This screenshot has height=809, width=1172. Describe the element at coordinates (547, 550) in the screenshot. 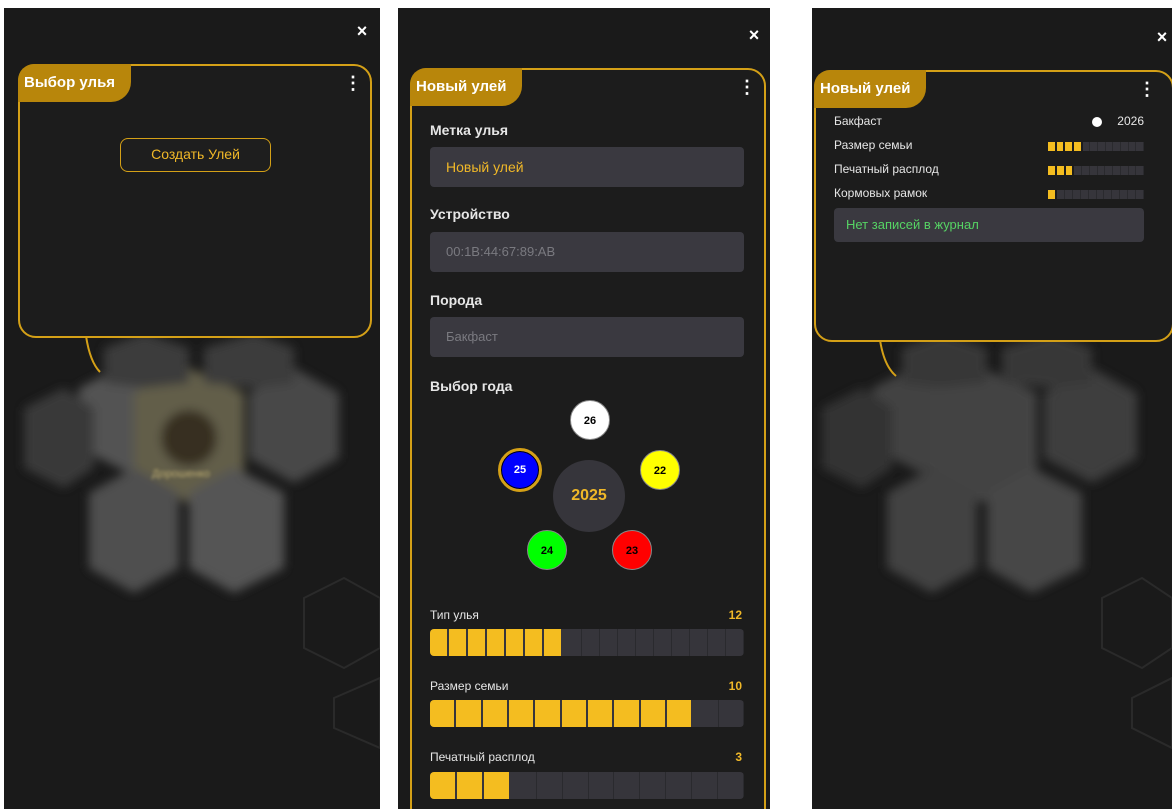

I see `year-option-24: 24` at that location.